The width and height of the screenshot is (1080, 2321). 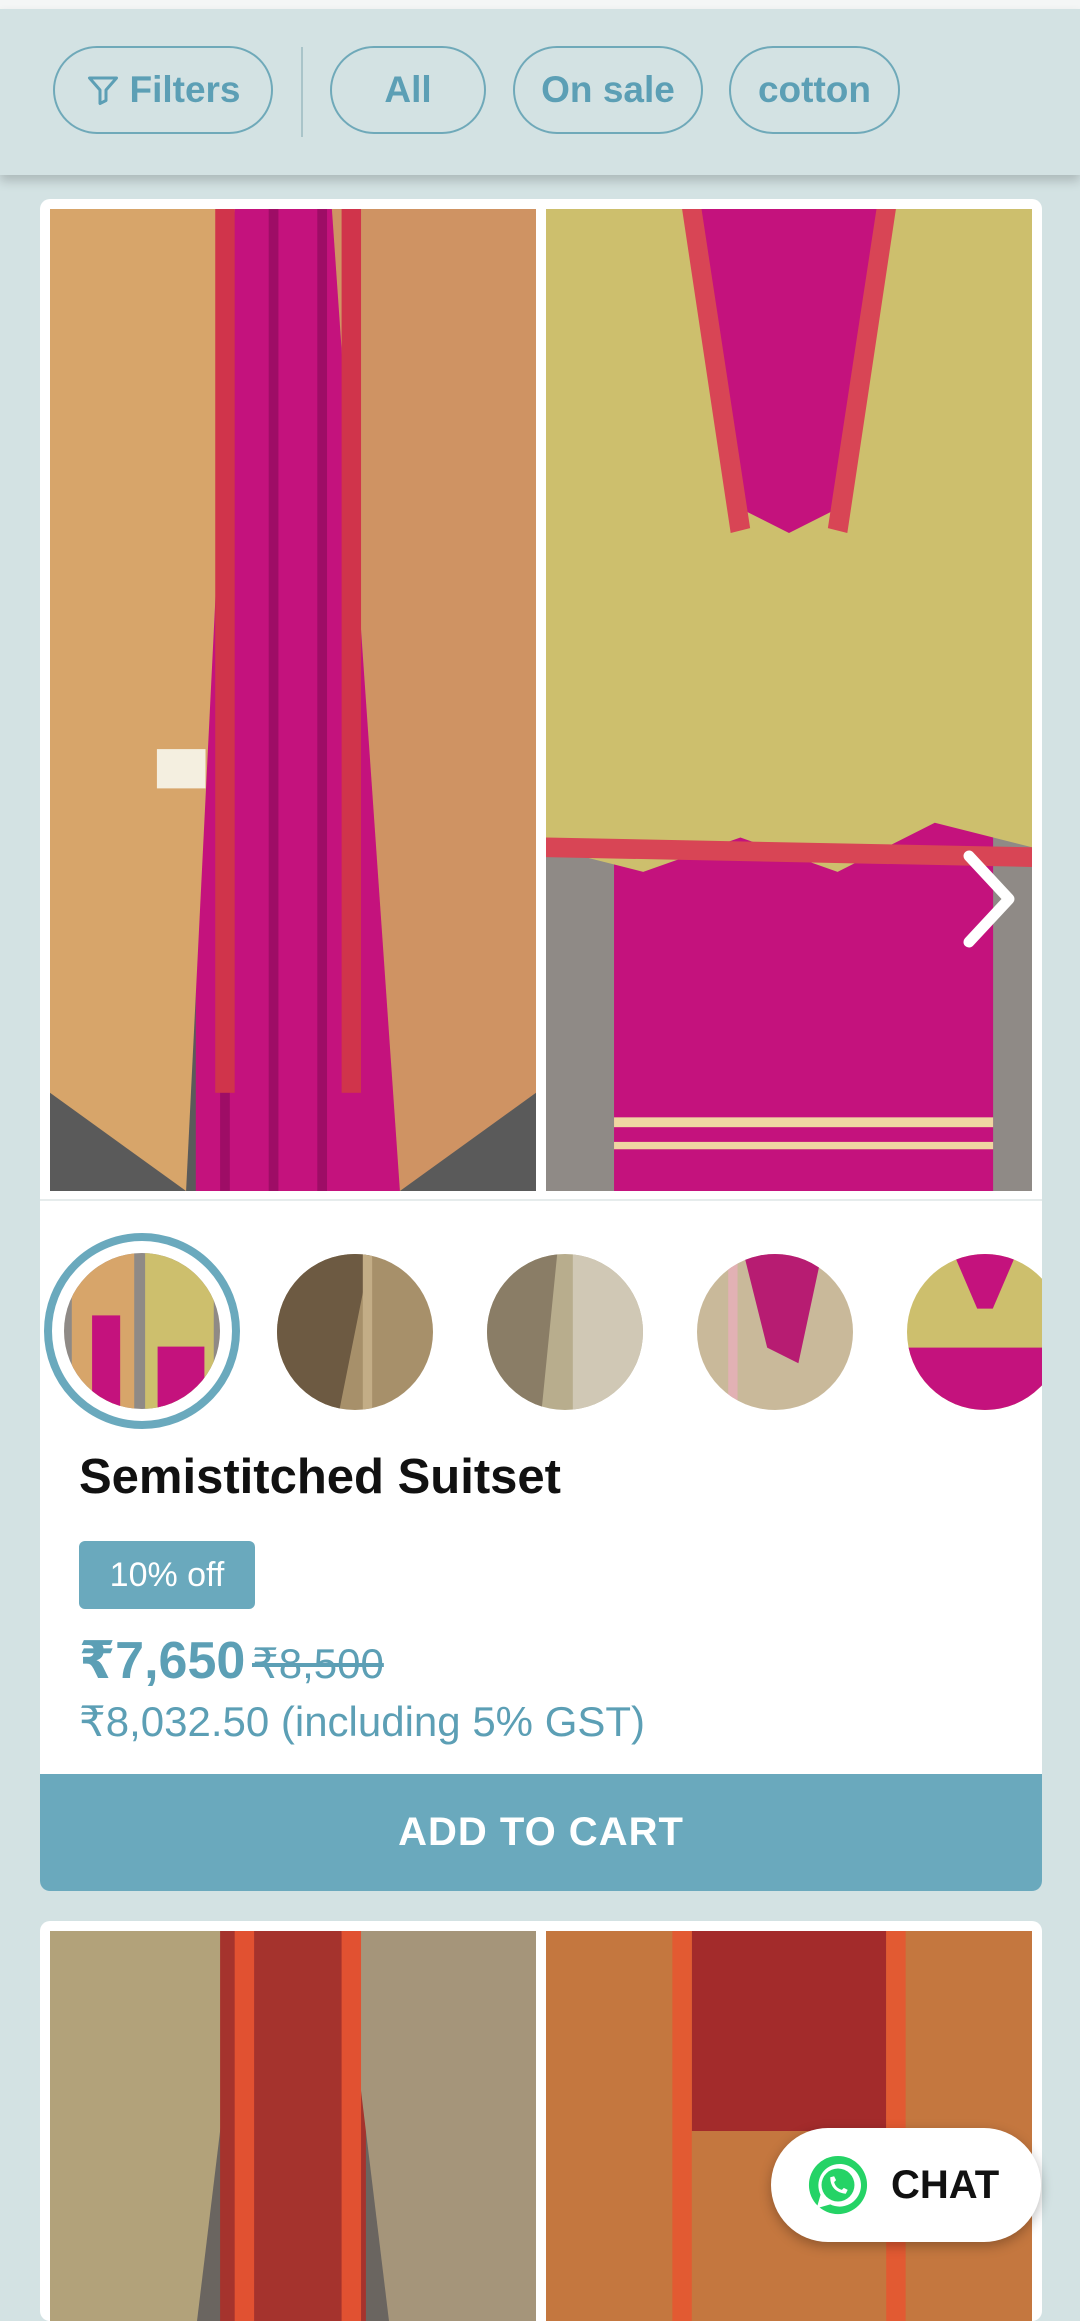 I want to click on product-title: Semistitched Suitset, so click(x=320, y=1477).